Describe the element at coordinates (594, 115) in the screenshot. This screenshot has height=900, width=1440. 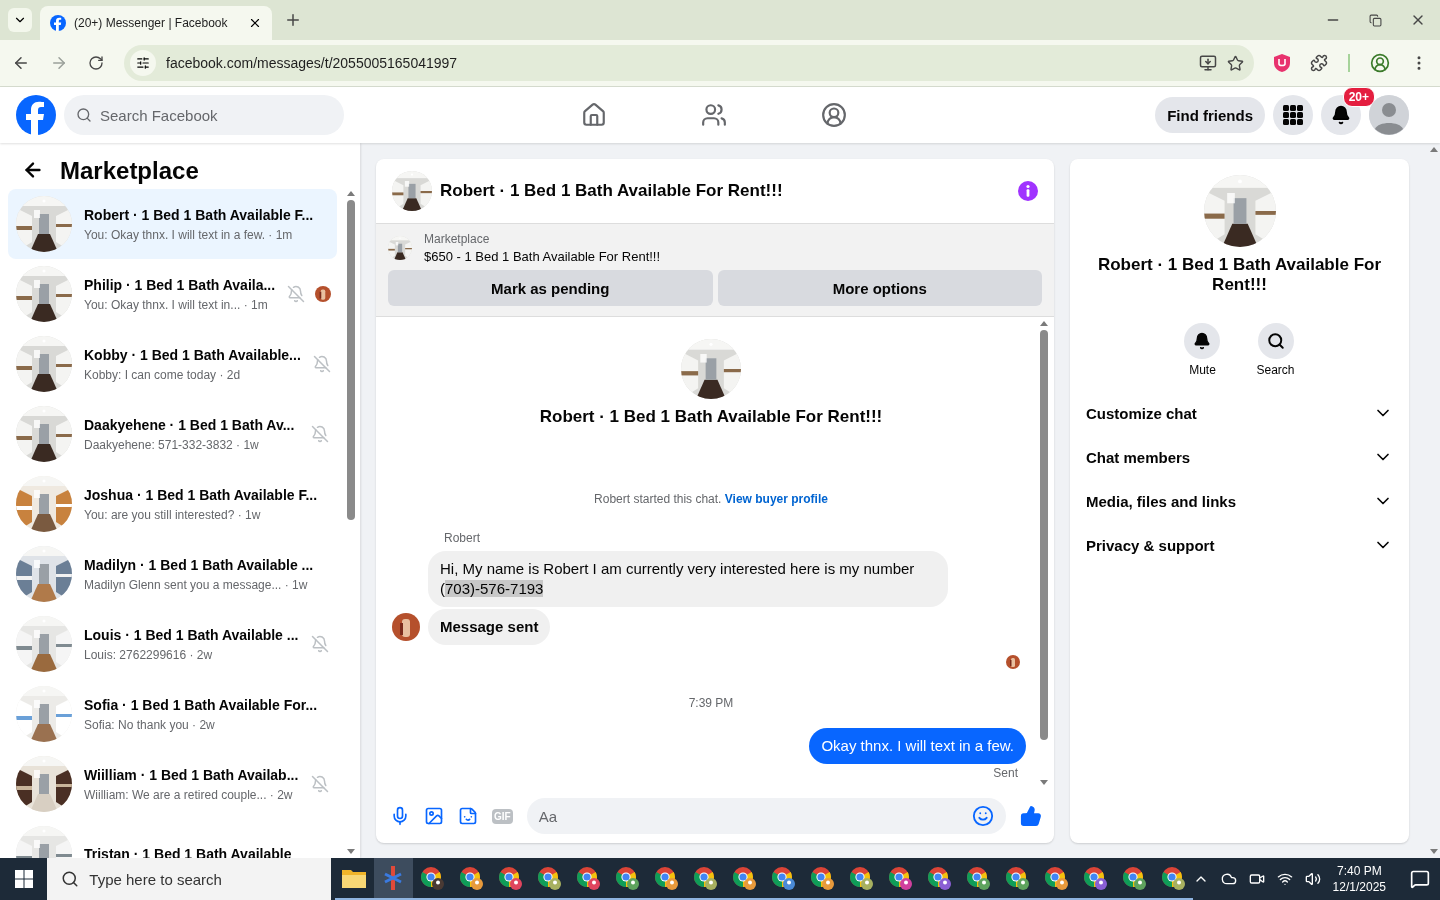
I see `home-icon` at that location.